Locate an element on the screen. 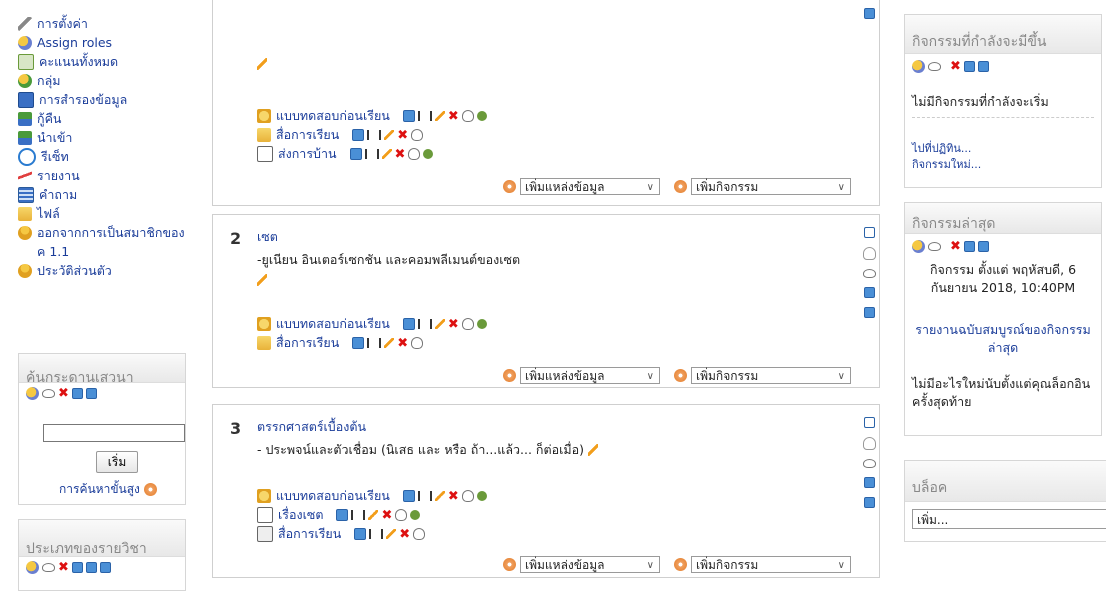  advanced-search-link: การค้นหาขั้นสูง is located at coordinates (99, 489).